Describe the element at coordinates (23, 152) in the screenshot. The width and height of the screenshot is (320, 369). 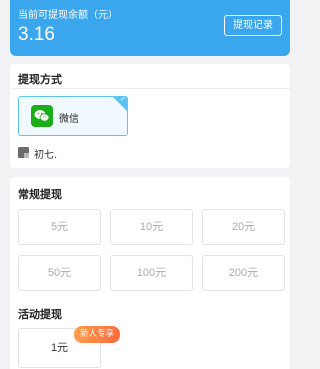
I see `avatar` at that location.